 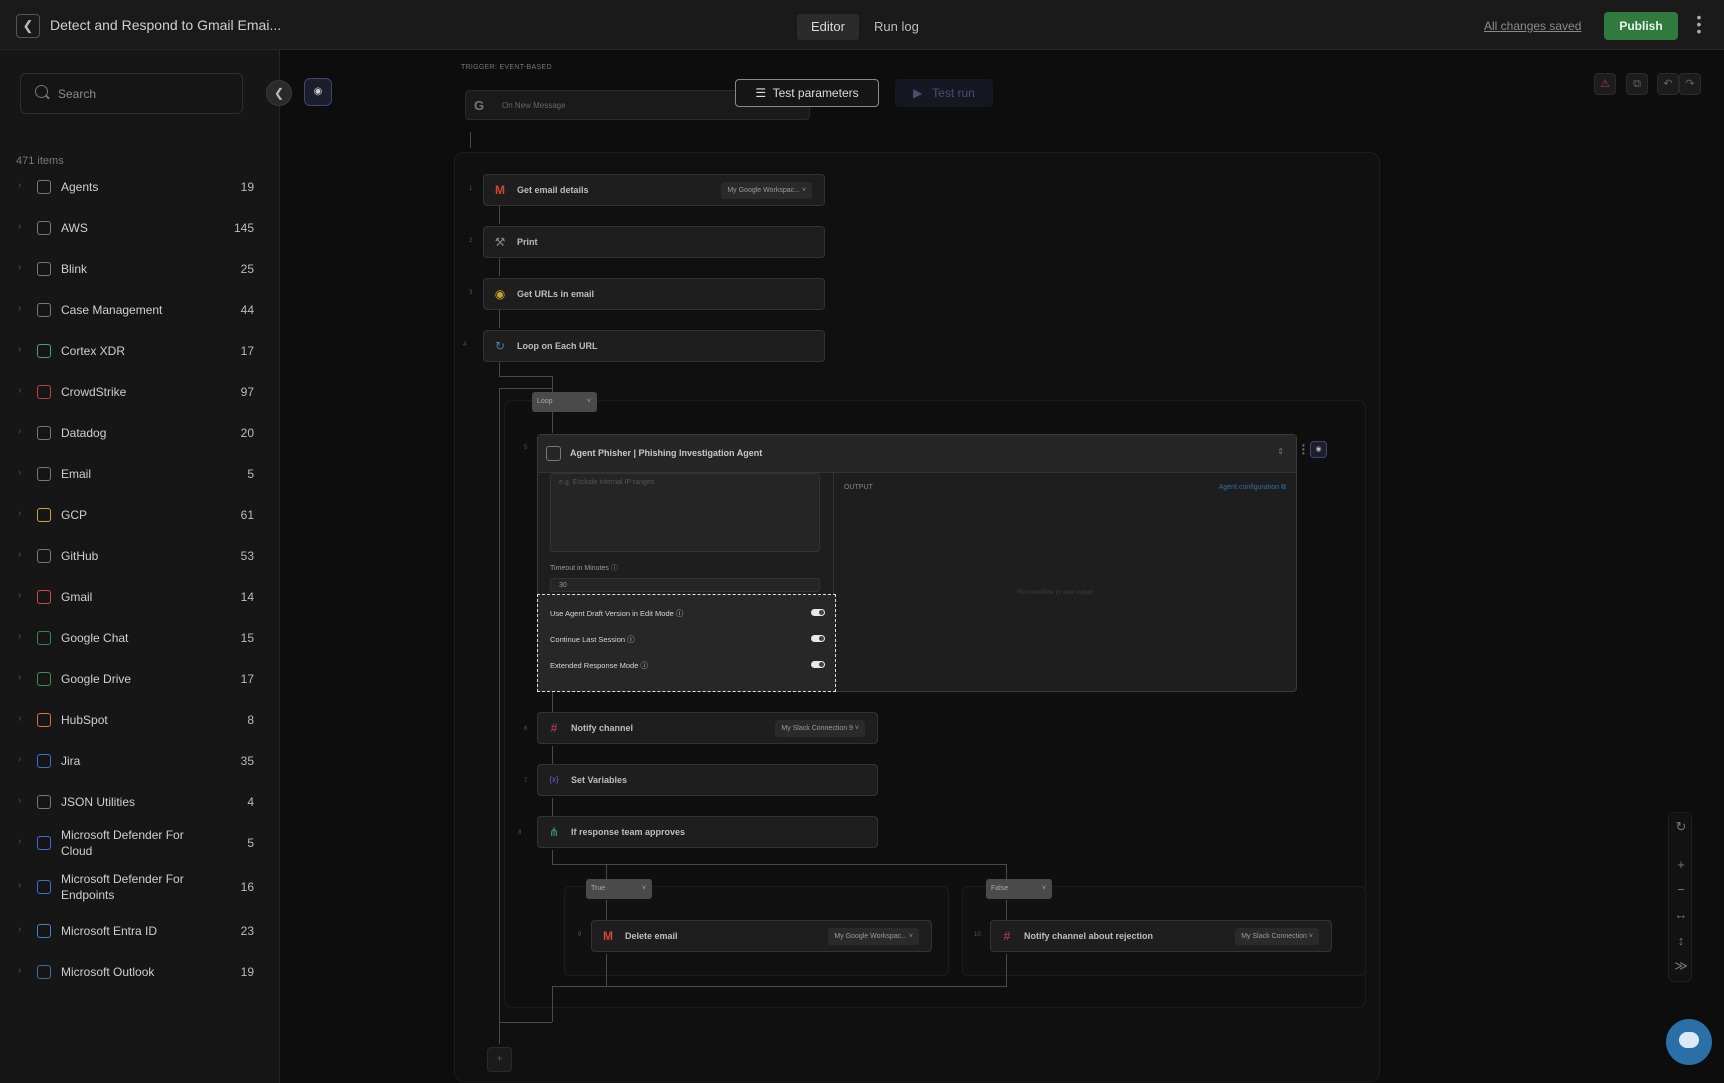 What do you see at coordinates (140, 186) in the screenshot?
I see `sidebar-category: › Agents 19` at bounding box center [140, 186].